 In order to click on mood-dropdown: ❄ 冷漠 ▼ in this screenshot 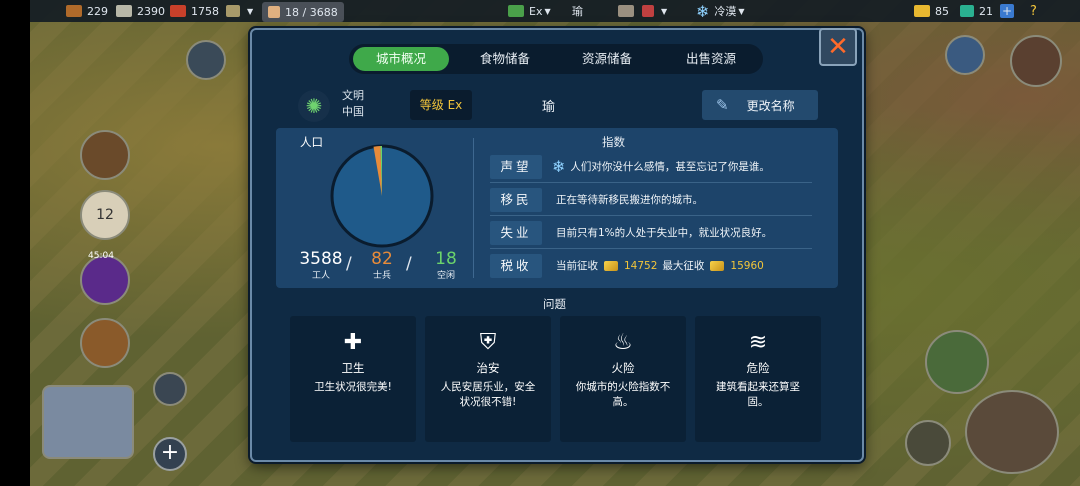, I will do `click(720, 11)`.